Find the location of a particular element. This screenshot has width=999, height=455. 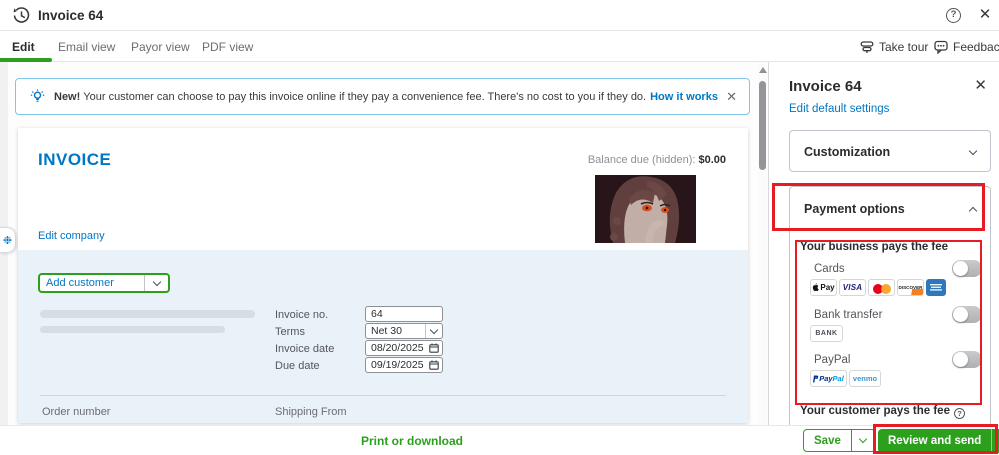

invoice-date-label: Invoice date is located at coordinates (305, 349).